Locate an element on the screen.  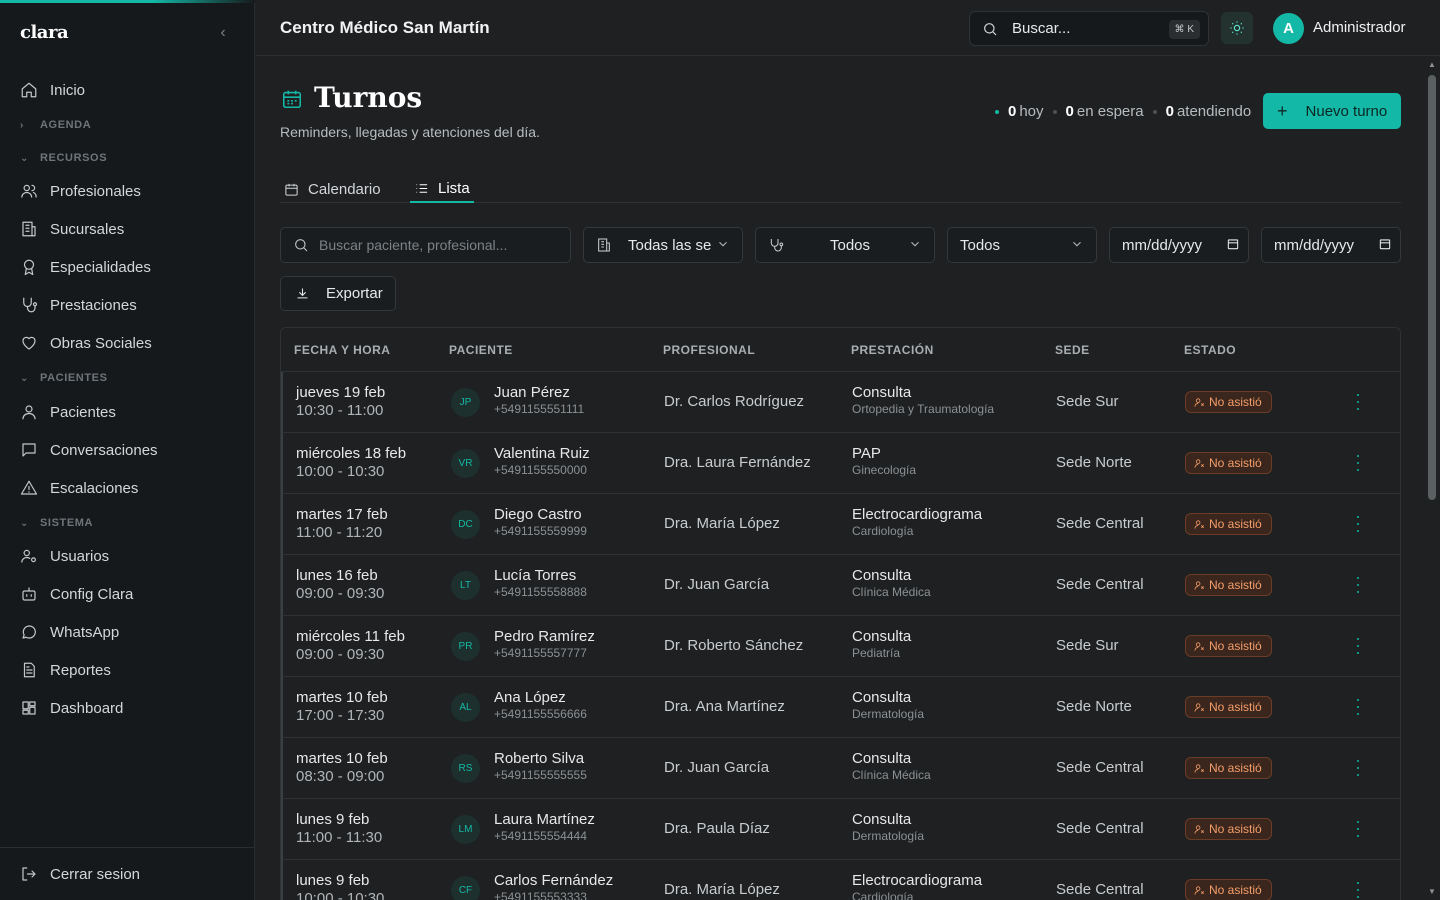
tab-calendario: Calendario is located at coordinates (332, 189).